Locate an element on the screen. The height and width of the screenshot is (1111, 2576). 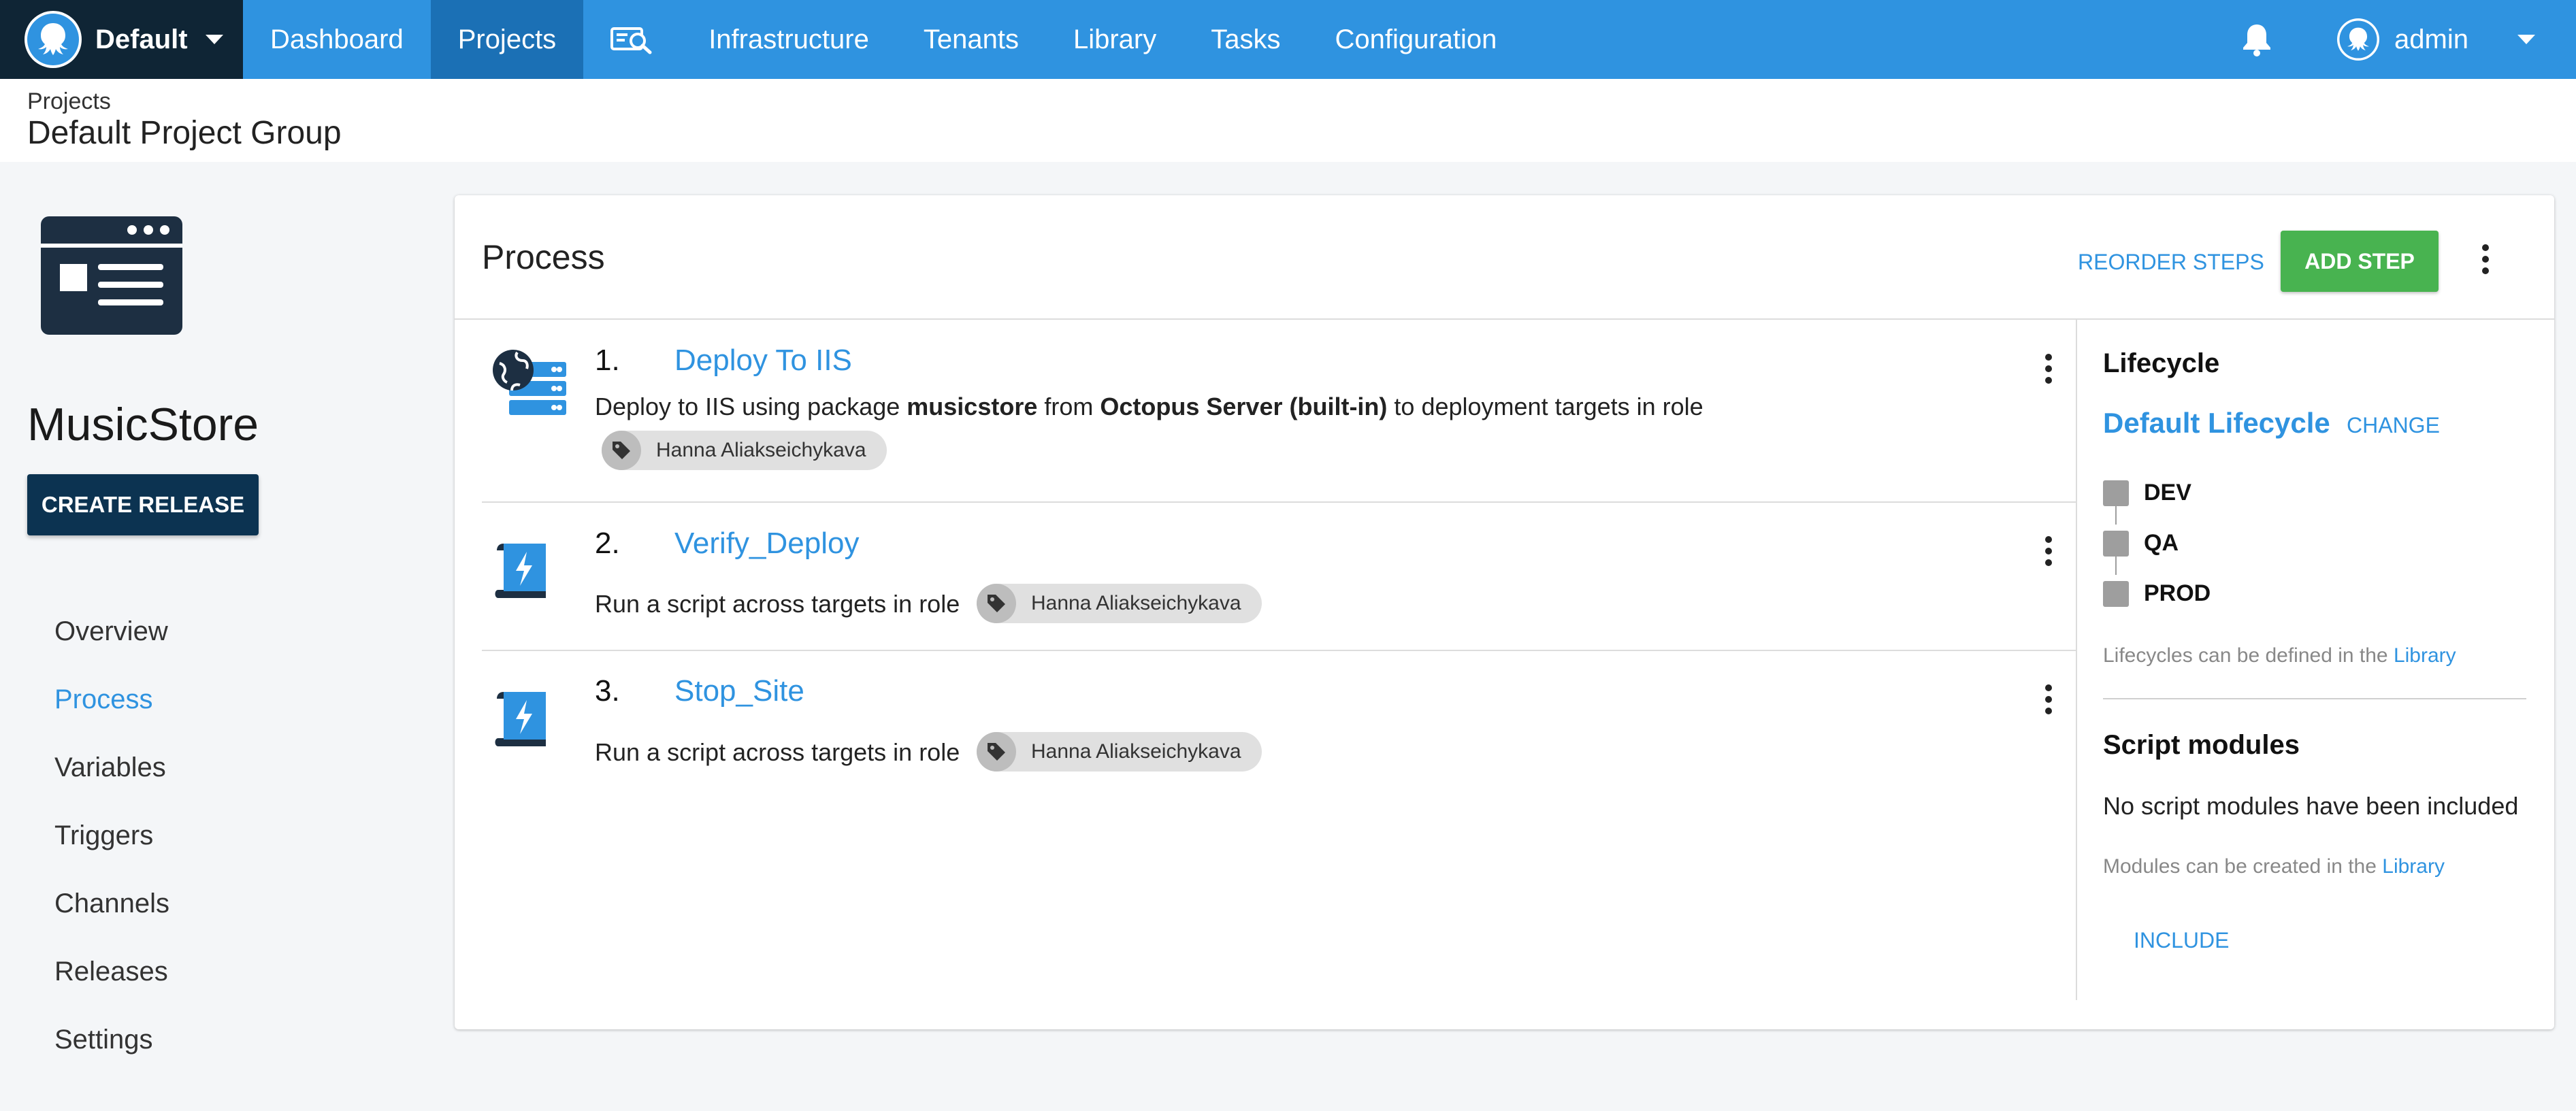
nav-projects: Projects is located at coordinates (507, 39).